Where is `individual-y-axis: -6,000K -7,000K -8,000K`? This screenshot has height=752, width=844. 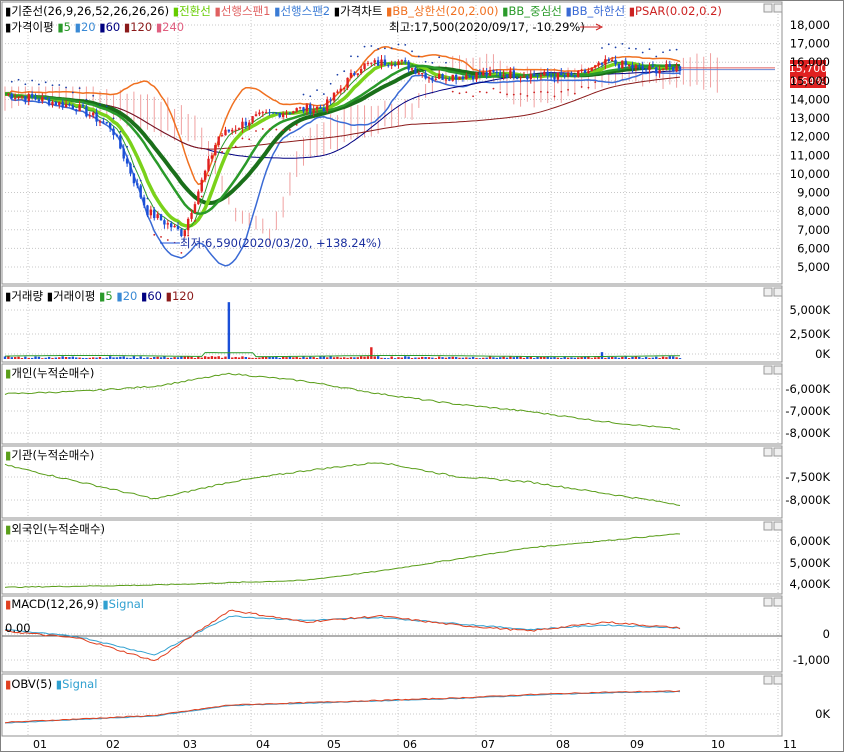 individual-y-axis: -6,000K -7,000K -8,000K is located at coordinates (807, 411).